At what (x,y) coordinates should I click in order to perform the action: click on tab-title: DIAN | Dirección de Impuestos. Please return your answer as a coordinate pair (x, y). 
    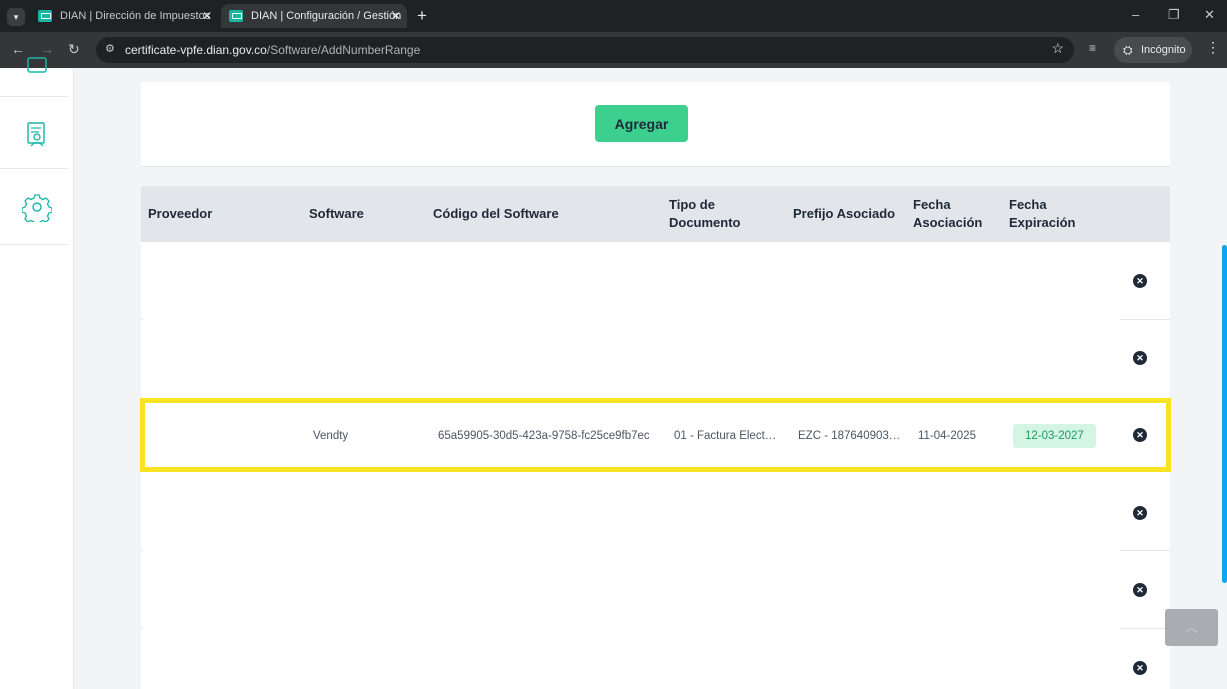
    Looking at the image, I should click on (135, 16).